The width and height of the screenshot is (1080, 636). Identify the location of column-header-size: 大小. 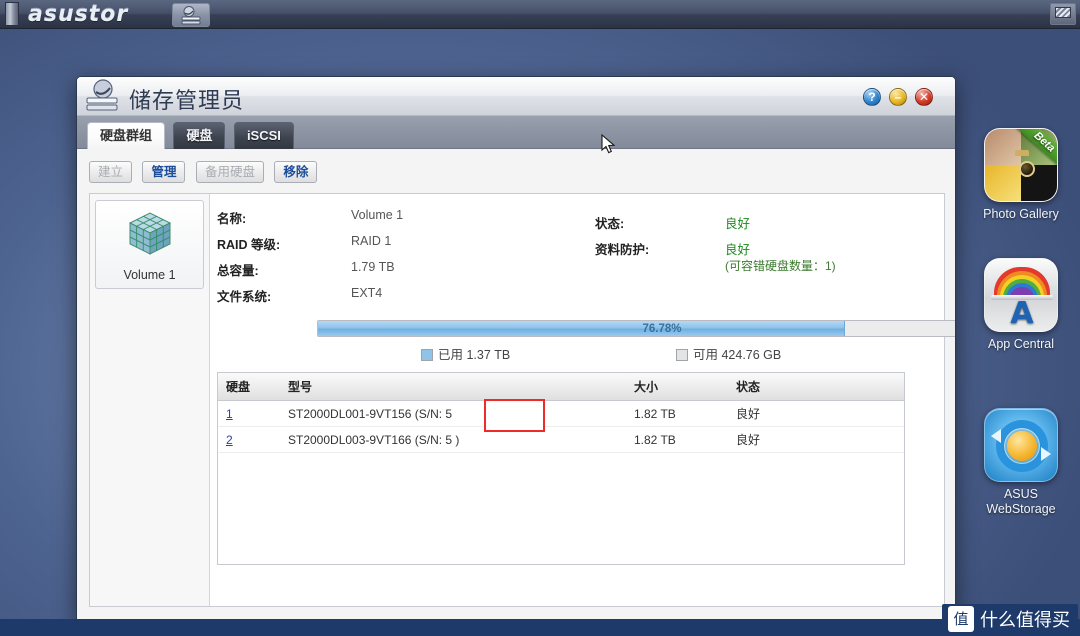
(677, 387).